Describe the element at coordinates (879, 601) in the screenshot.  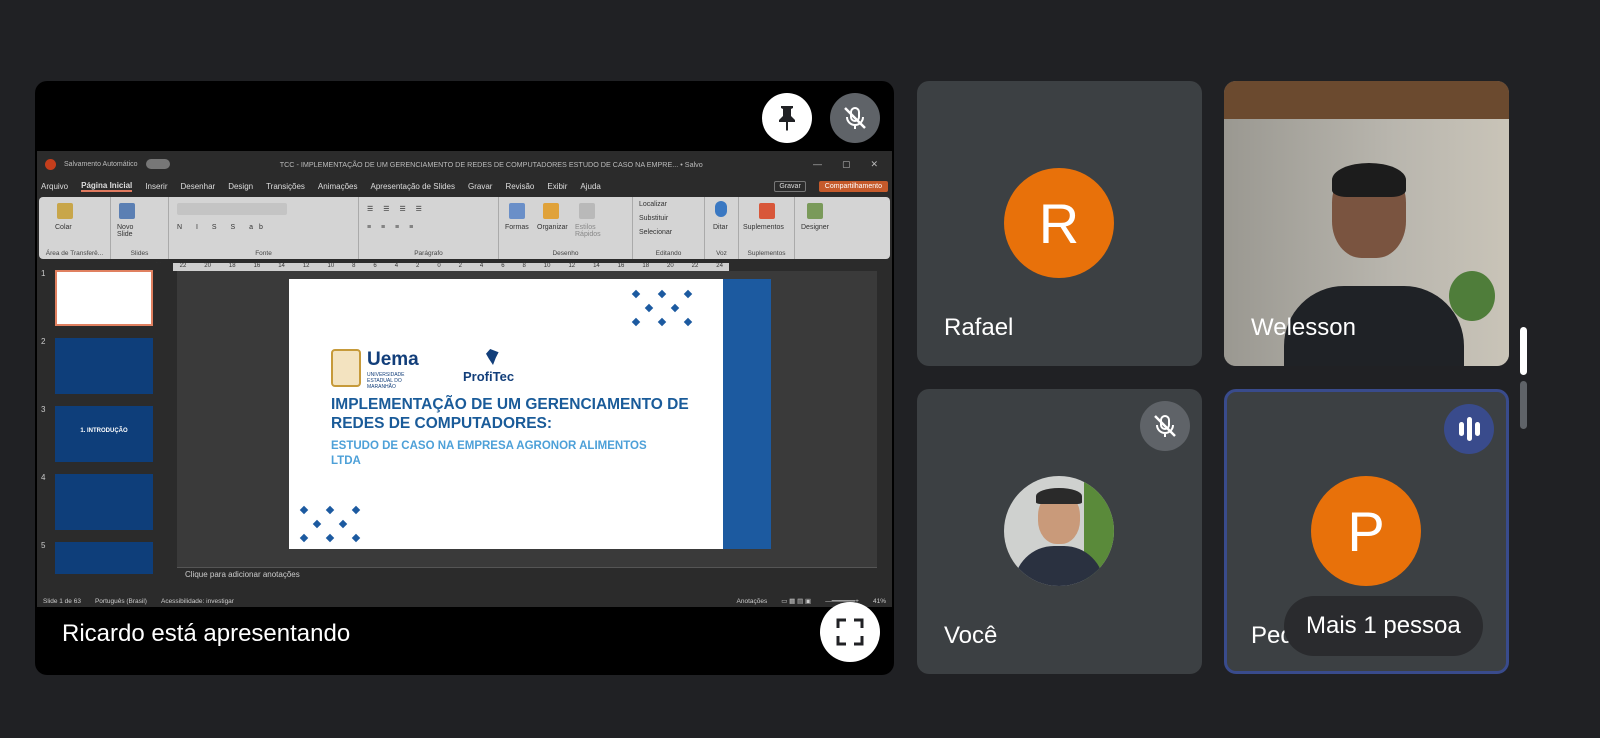
I see `zoom-level: 41%` at that location.